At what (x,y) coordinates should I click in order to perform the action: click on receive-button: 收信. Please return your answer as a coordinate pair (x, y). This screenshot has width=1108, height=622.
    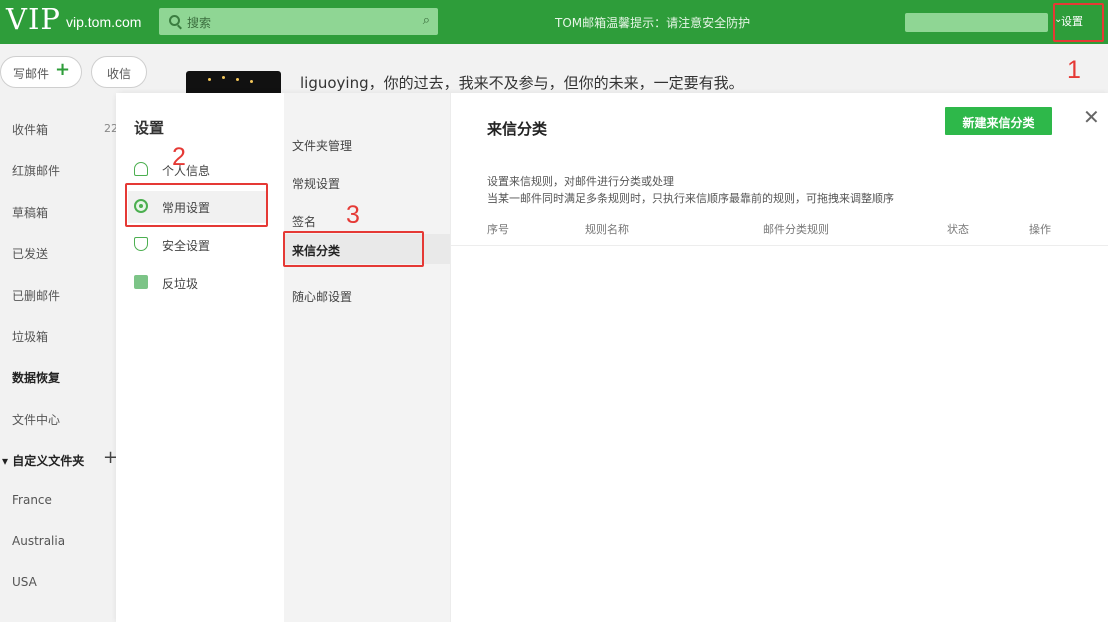
    Looking at the image, I should click on (119, 72).